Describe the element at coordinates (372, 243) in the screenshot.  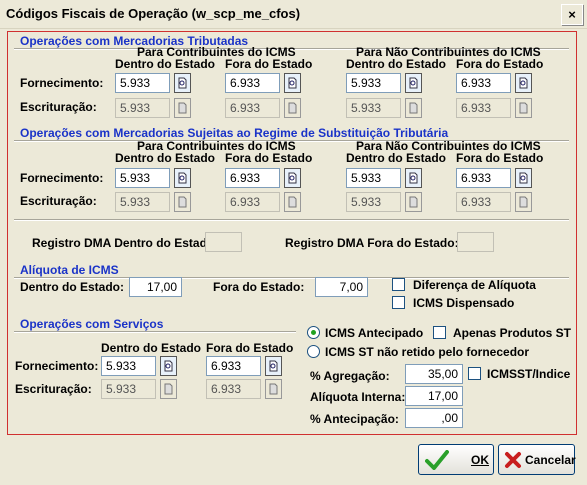
I see `dma-fora-label: Registro DMA Fora do Estado:` at that location.